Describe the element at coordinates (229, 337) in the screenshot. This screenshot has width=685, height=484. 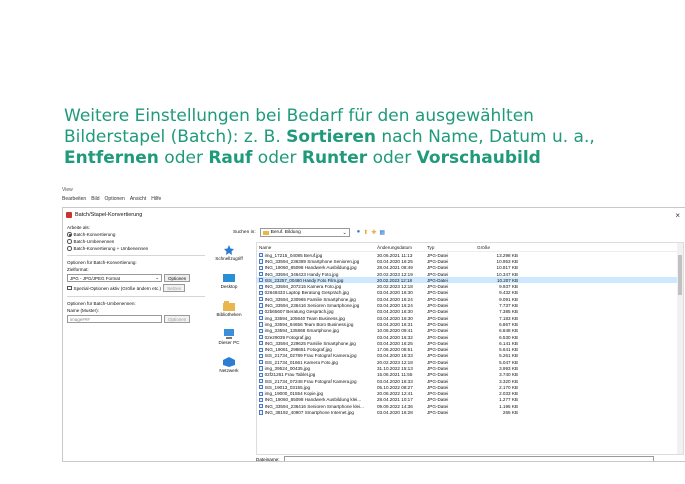
I see `place-dieser-pc: Dieser PC` at that location.